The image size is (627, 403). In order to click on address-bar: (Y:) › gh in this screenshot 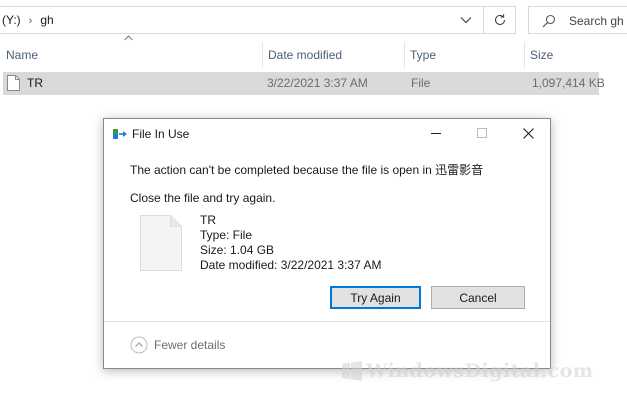, I will do `click(258, 20)`.